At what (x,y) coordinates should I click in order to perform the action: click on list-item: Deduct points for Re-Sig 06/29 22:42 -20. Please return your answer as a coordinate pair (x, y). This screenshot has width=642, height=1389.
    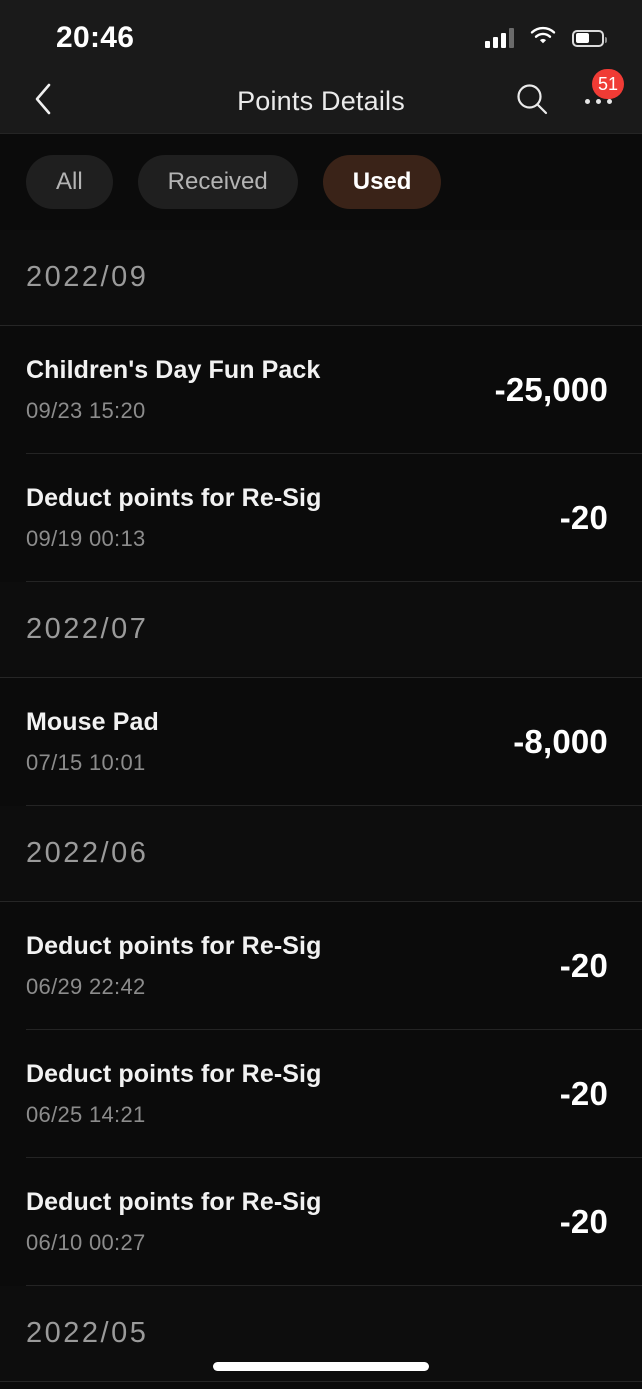
    Looking at the image, I should click on (321, 966).